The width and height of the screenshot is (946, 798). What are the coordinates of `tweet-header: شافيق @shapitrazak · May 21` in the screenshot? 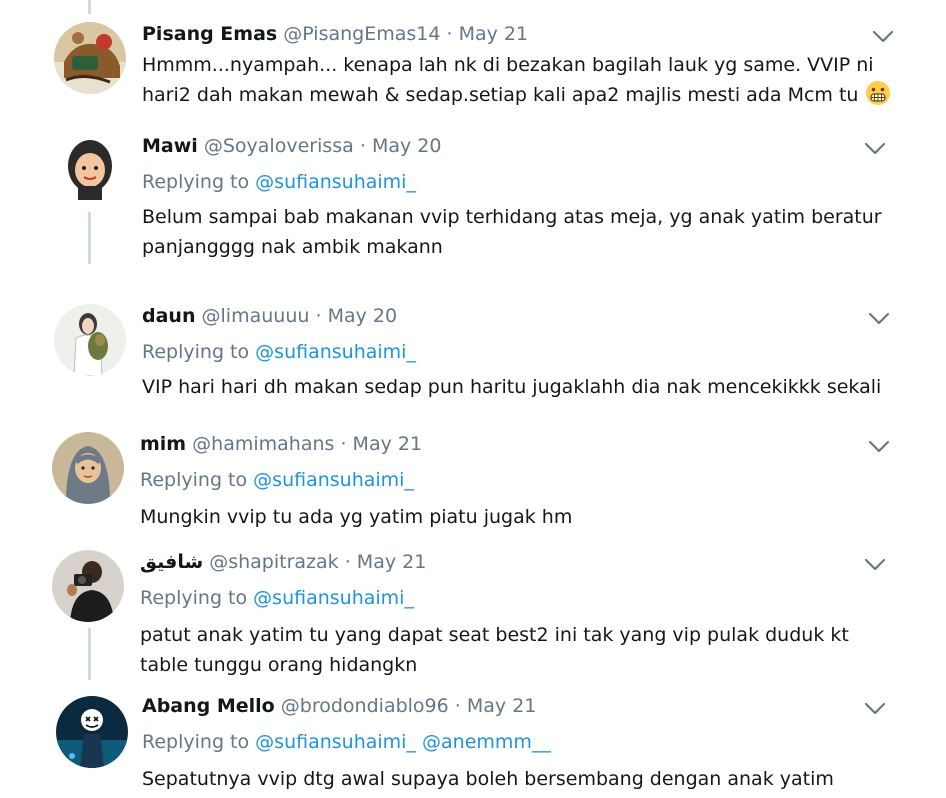 It's located at (283, 562).